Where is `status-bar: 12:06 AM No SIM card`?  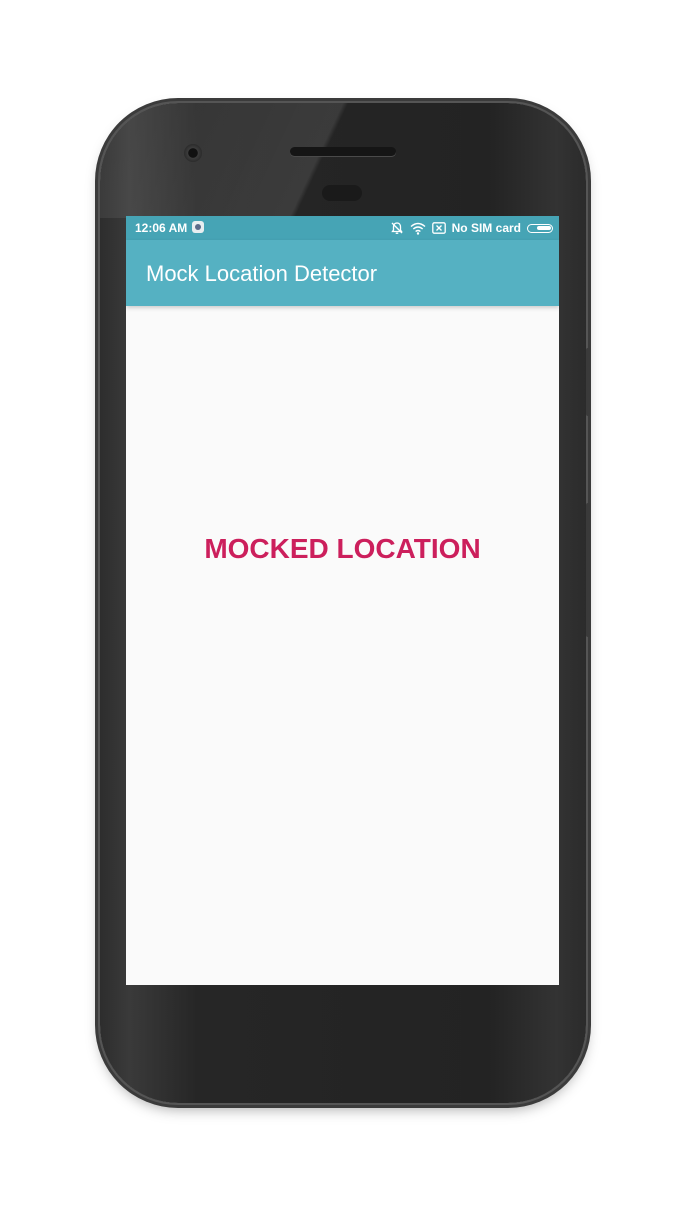 status-bar: 12:06 AM No SIM card is located at coordinates (342, 228).